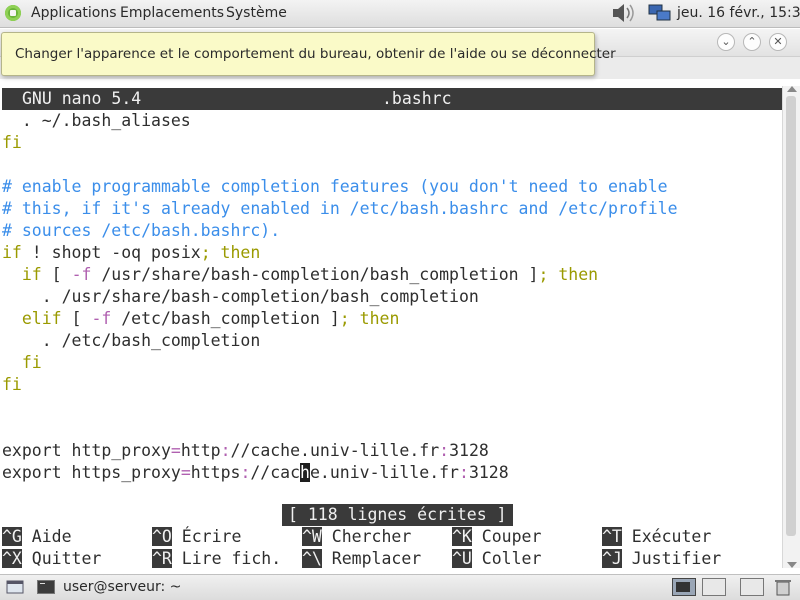 This screenshot has width=800, height=600. What do you see at coordinates (400, 587) in the screenshot?
I see `bottom-panel: user@serveur: ~` at bounding box center [400, 587].